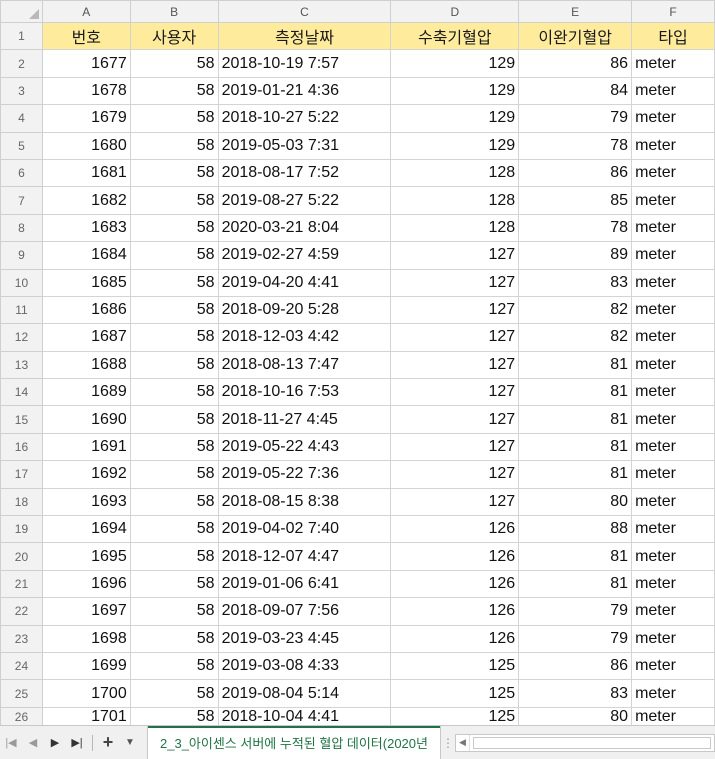 The image size is (715, 759). I want to click on cell-date: 2019-01-06 6:41, so click(304, 584).